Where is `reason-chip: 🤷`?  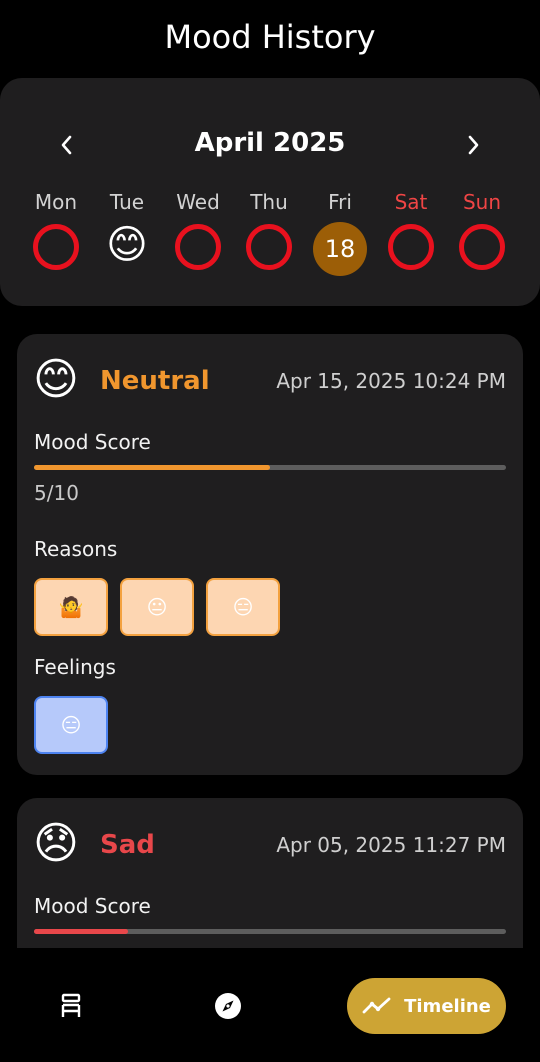
reason-chip: 🤷 is located at coordinates (71, 607).